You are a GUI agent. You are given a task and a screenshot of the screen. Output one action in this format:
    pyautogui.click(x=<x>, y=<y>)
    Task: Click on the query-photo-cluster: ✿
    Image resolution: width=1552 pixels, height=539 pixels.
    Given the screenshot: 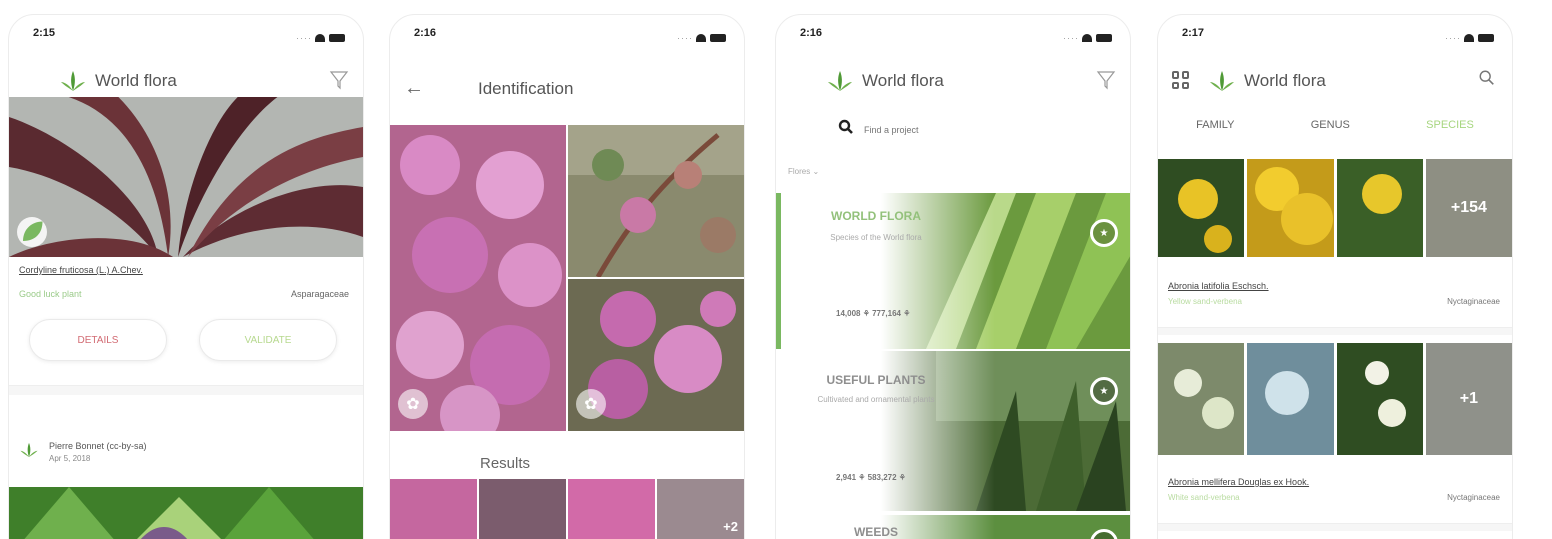 What is the action you would take?
    pyautogui.click(x=656, y=355)
    